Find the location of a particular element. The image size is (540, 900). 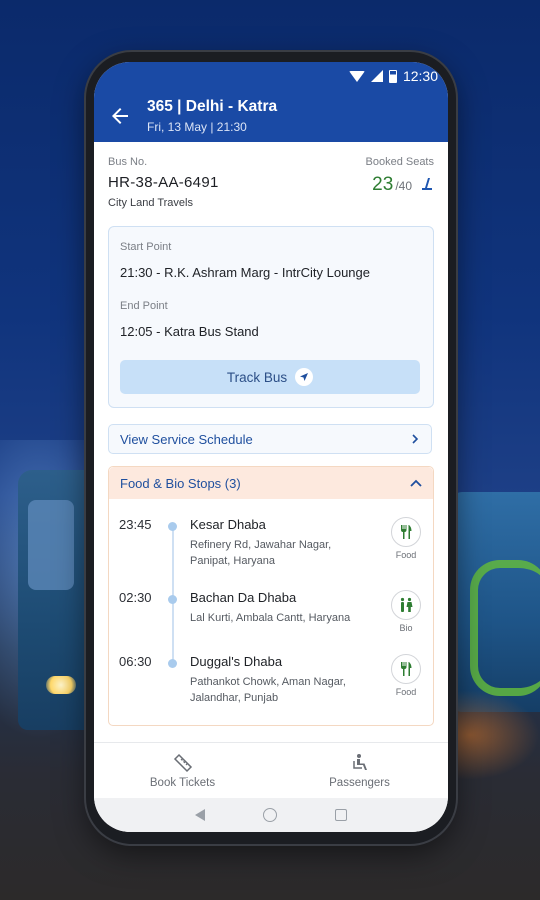

stop-name: Bachan Da Dhaba is located at coordinates (243, 597).